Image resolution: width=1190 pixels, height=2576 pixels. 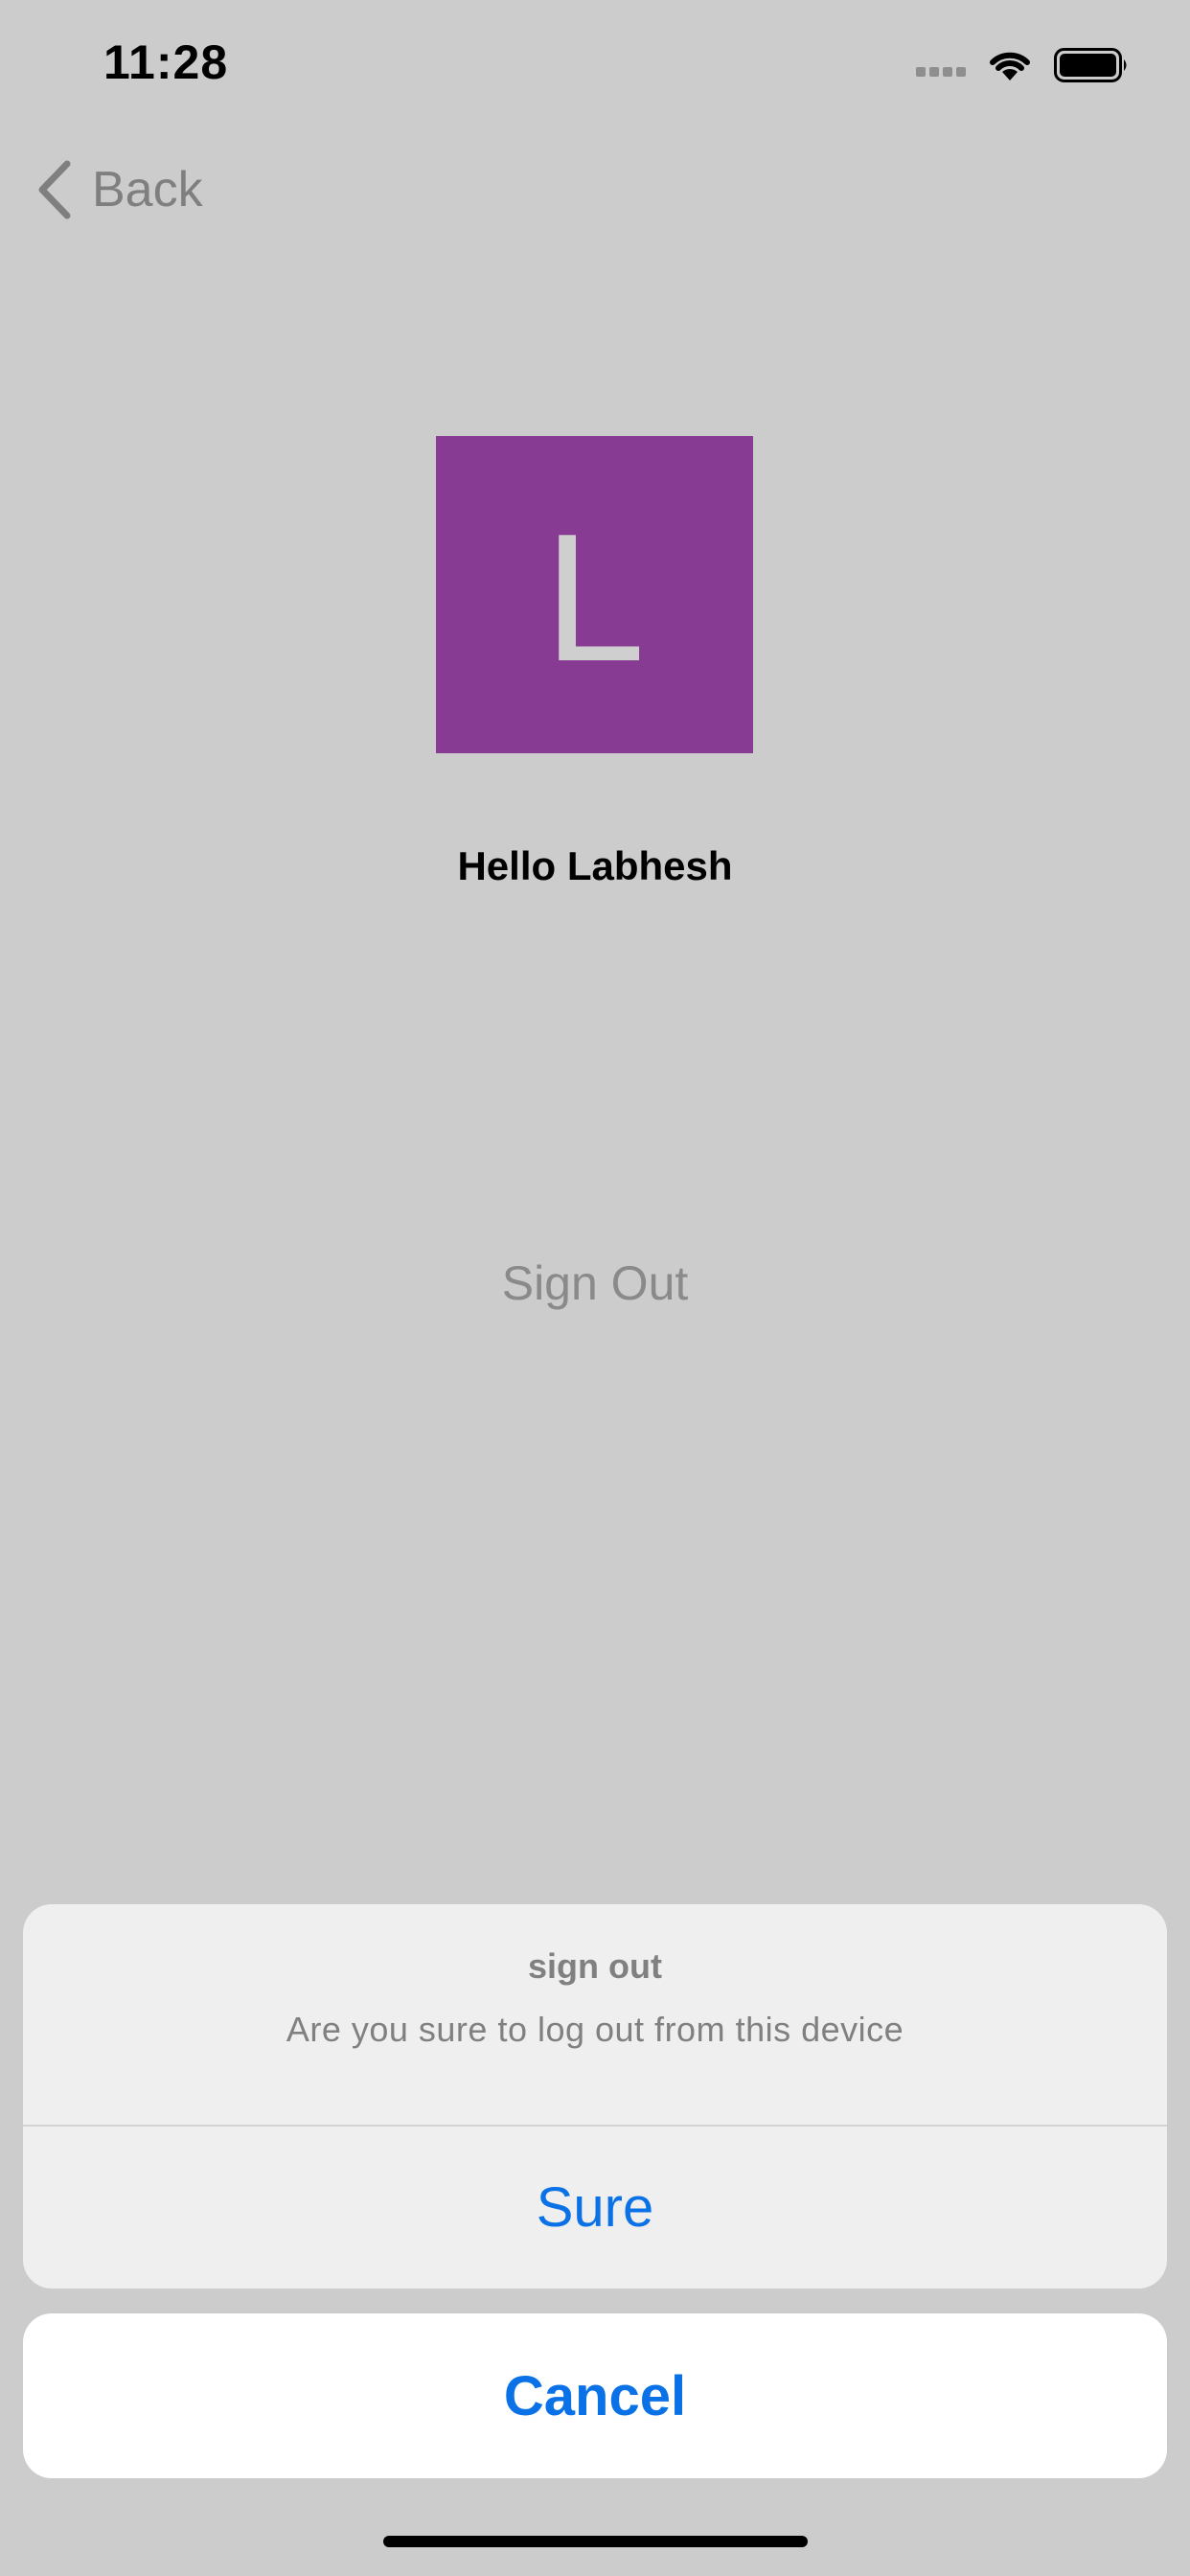 I want to click on avatar-initial: L, so click(x=594, y=597).